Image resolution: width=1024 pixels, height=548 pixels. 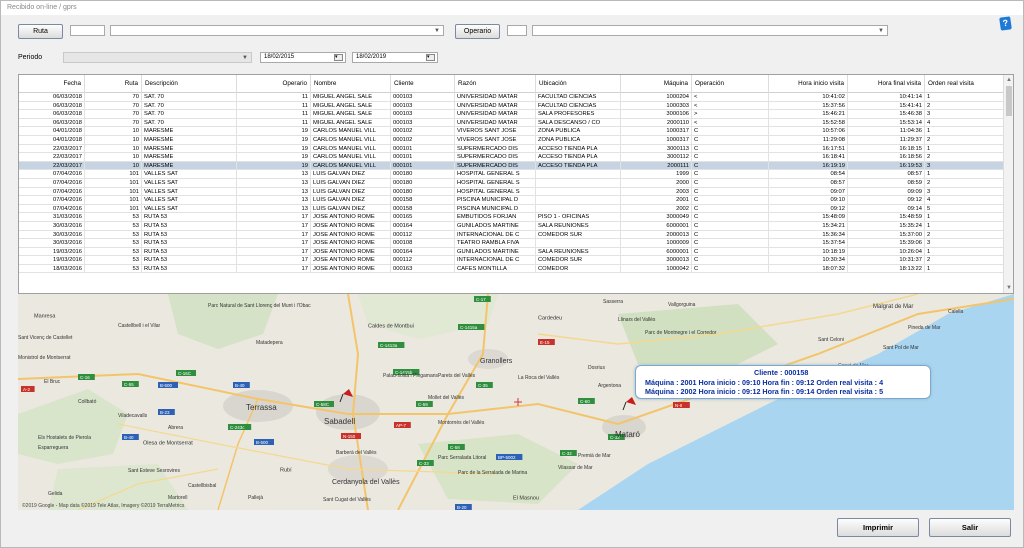 What do you see at coordinates (40, 31) in the screenshot?
I see `ruta-button: Ruta` at bounding box center [40, 31].